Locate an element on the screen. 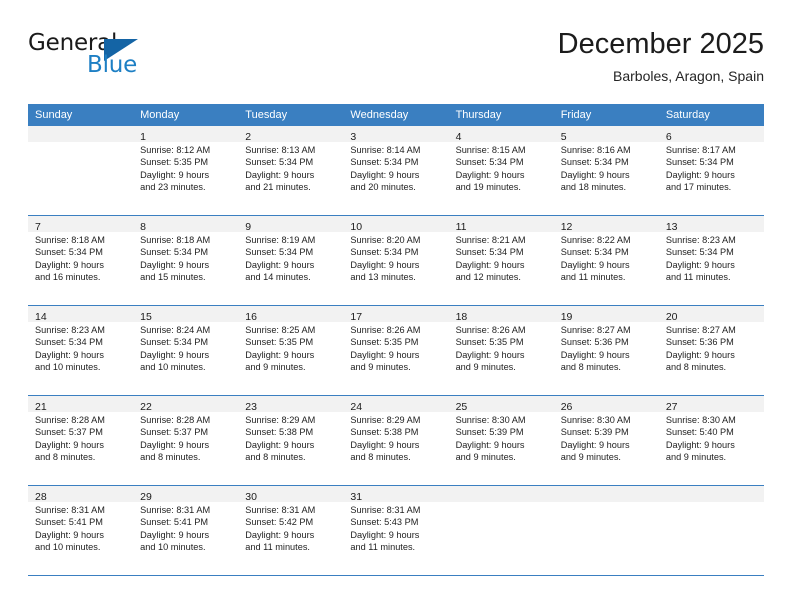 This screenshot has height=612, width=792. sunrise-text: Sunrise: 8:27 AM is located at coordinates (700, 330).